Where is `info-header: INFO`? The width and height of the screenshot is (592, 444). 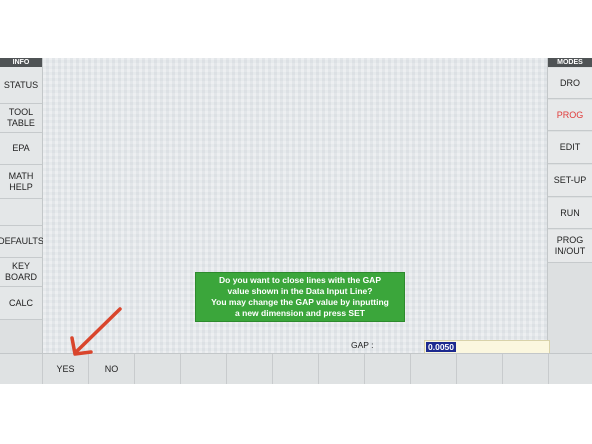
info-header: INFO is located at coordinates (21, 62).